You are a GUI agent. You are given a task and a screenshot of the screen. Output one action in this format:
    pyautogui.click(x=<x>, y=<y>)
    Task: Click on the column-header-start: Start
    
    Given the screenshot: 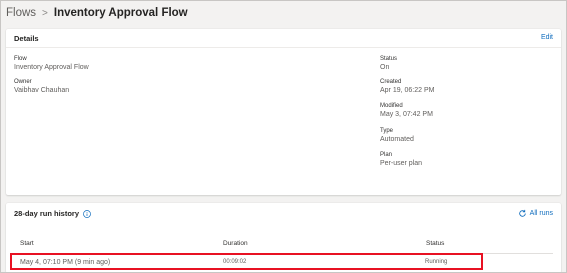 What is the action you would take?
    pyautogui.click(x=27, y=243)
    